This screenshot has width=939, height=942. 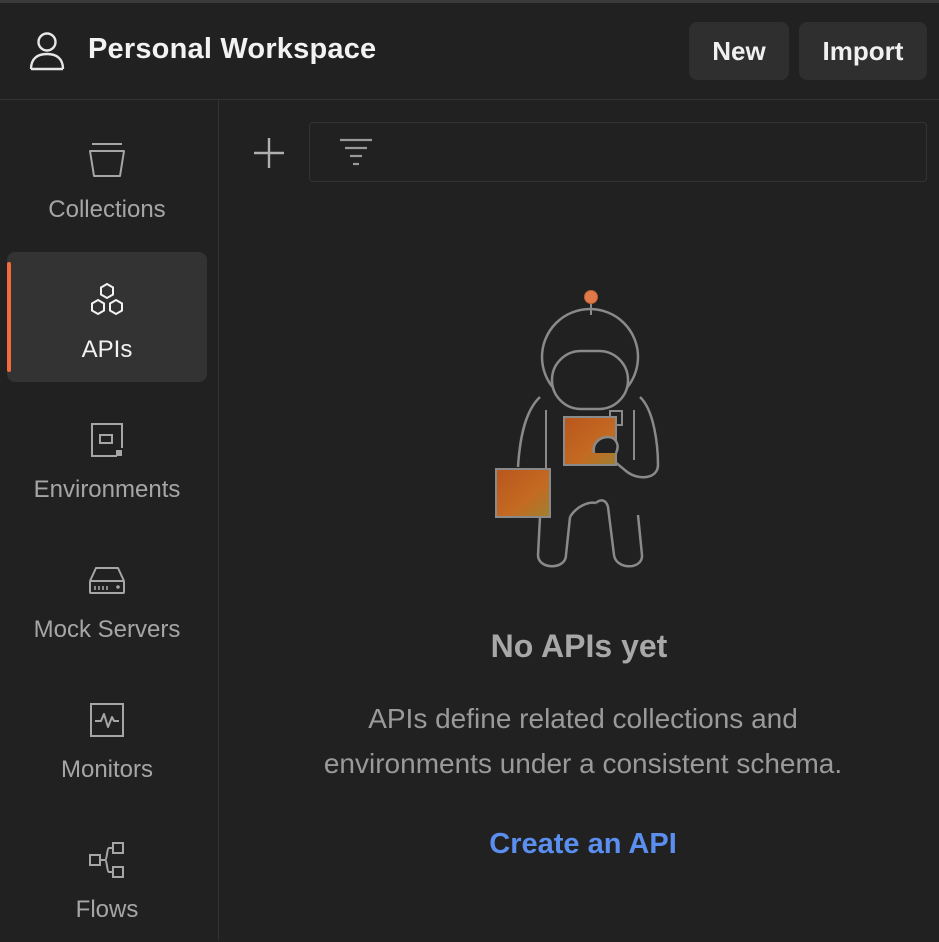 What do you see at coordinates (583, 718) in the screenshot?
I see `description-line-1: APIs define related collections and` at bounding box center [583, 718].